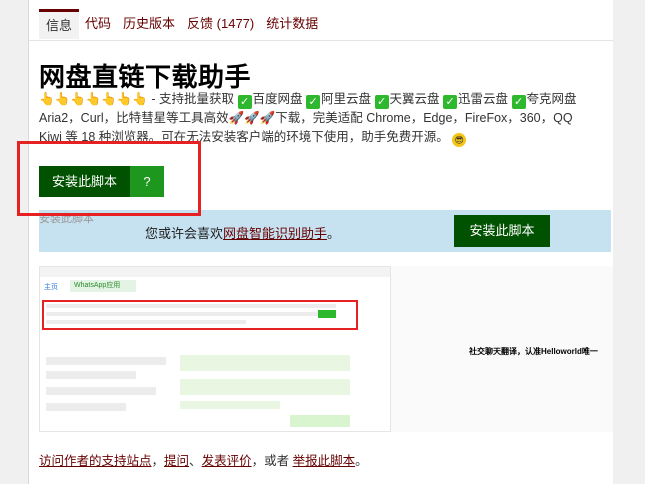  What do you see at coordinates (275, 233) in the screenshot?
I see `promo-link: 网盘智能识别助手` at bounding box center [275, 233].